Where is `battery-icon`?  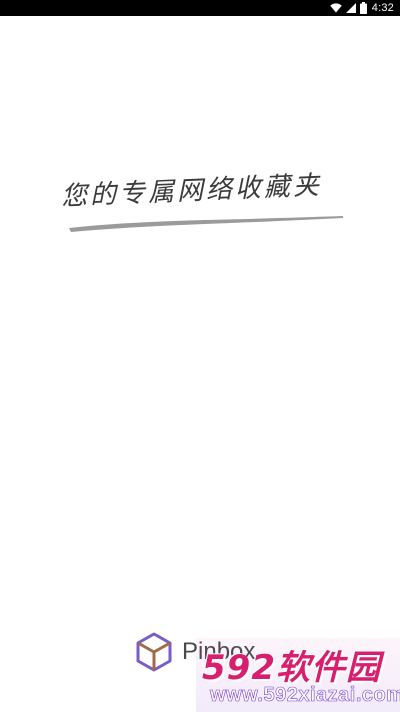 battery-icon is located at coordinates (363, 8).